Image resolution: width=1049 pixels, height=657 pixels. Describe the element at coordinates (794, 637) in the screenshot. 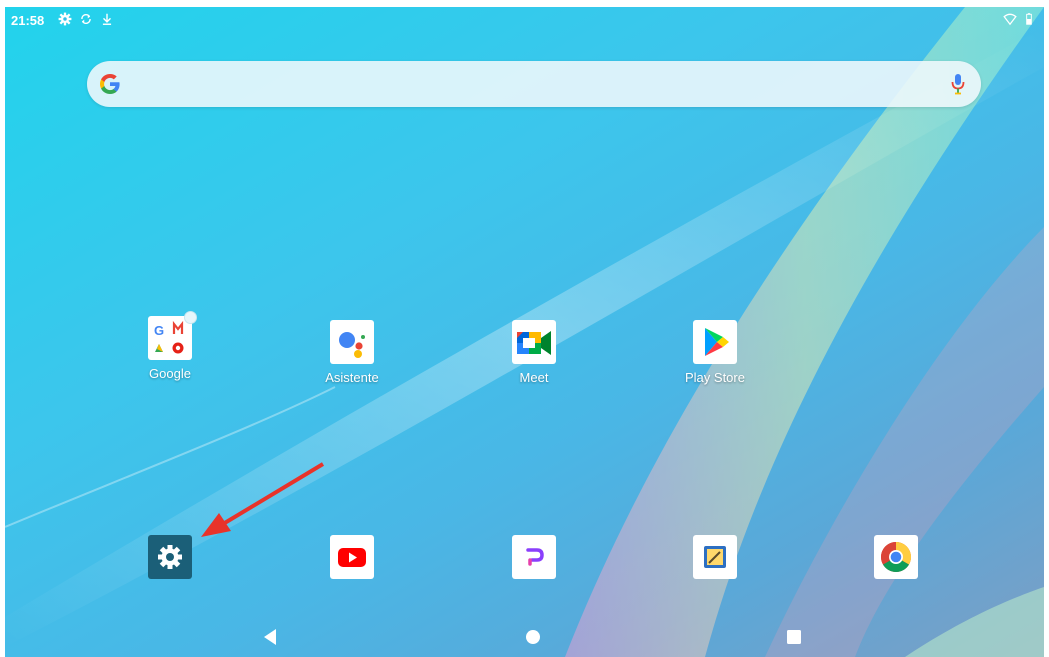

I see `recents-icon` at that location.